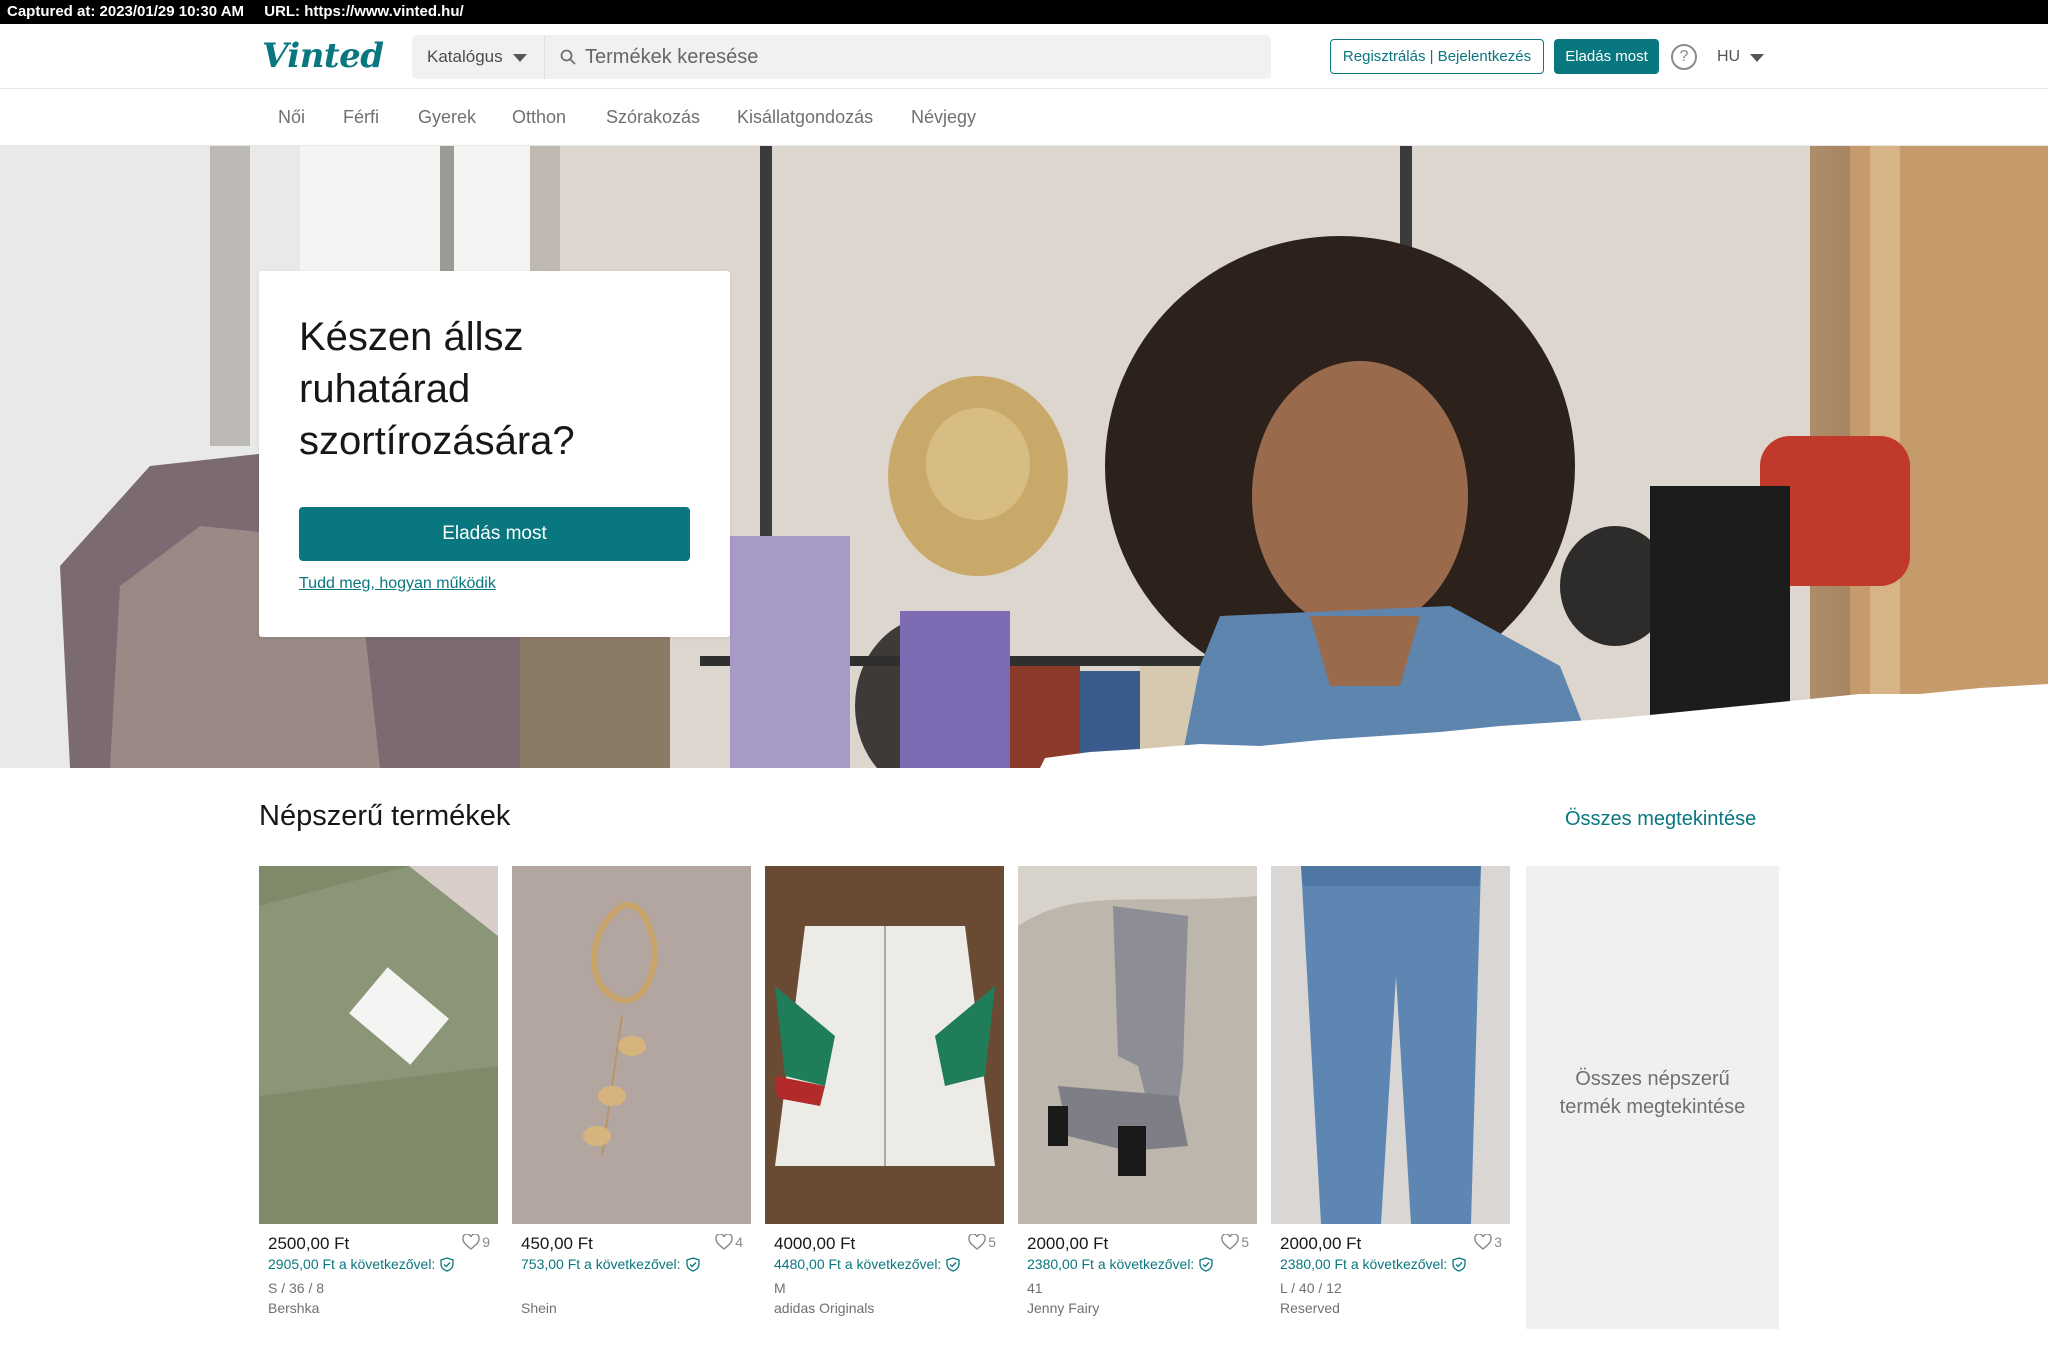 This screenshot has height=1369, width=2048. What do you see at coordinates (296, 1288) in the screenshot?
I see `product-size: S / 36 / 8` at bounding box center [296, 1288].